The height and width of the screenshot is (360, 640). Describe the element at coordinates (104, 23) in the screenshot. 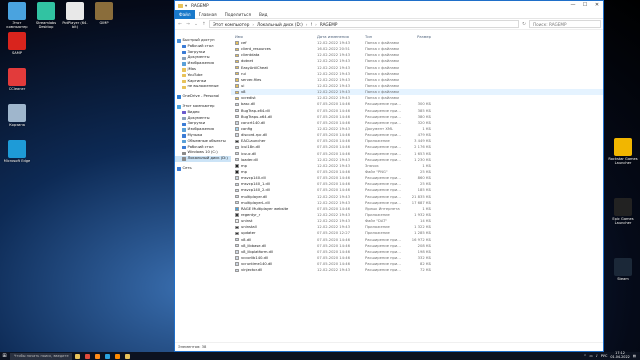

I see `desktop-shortcut-label: GIMP` at that location.